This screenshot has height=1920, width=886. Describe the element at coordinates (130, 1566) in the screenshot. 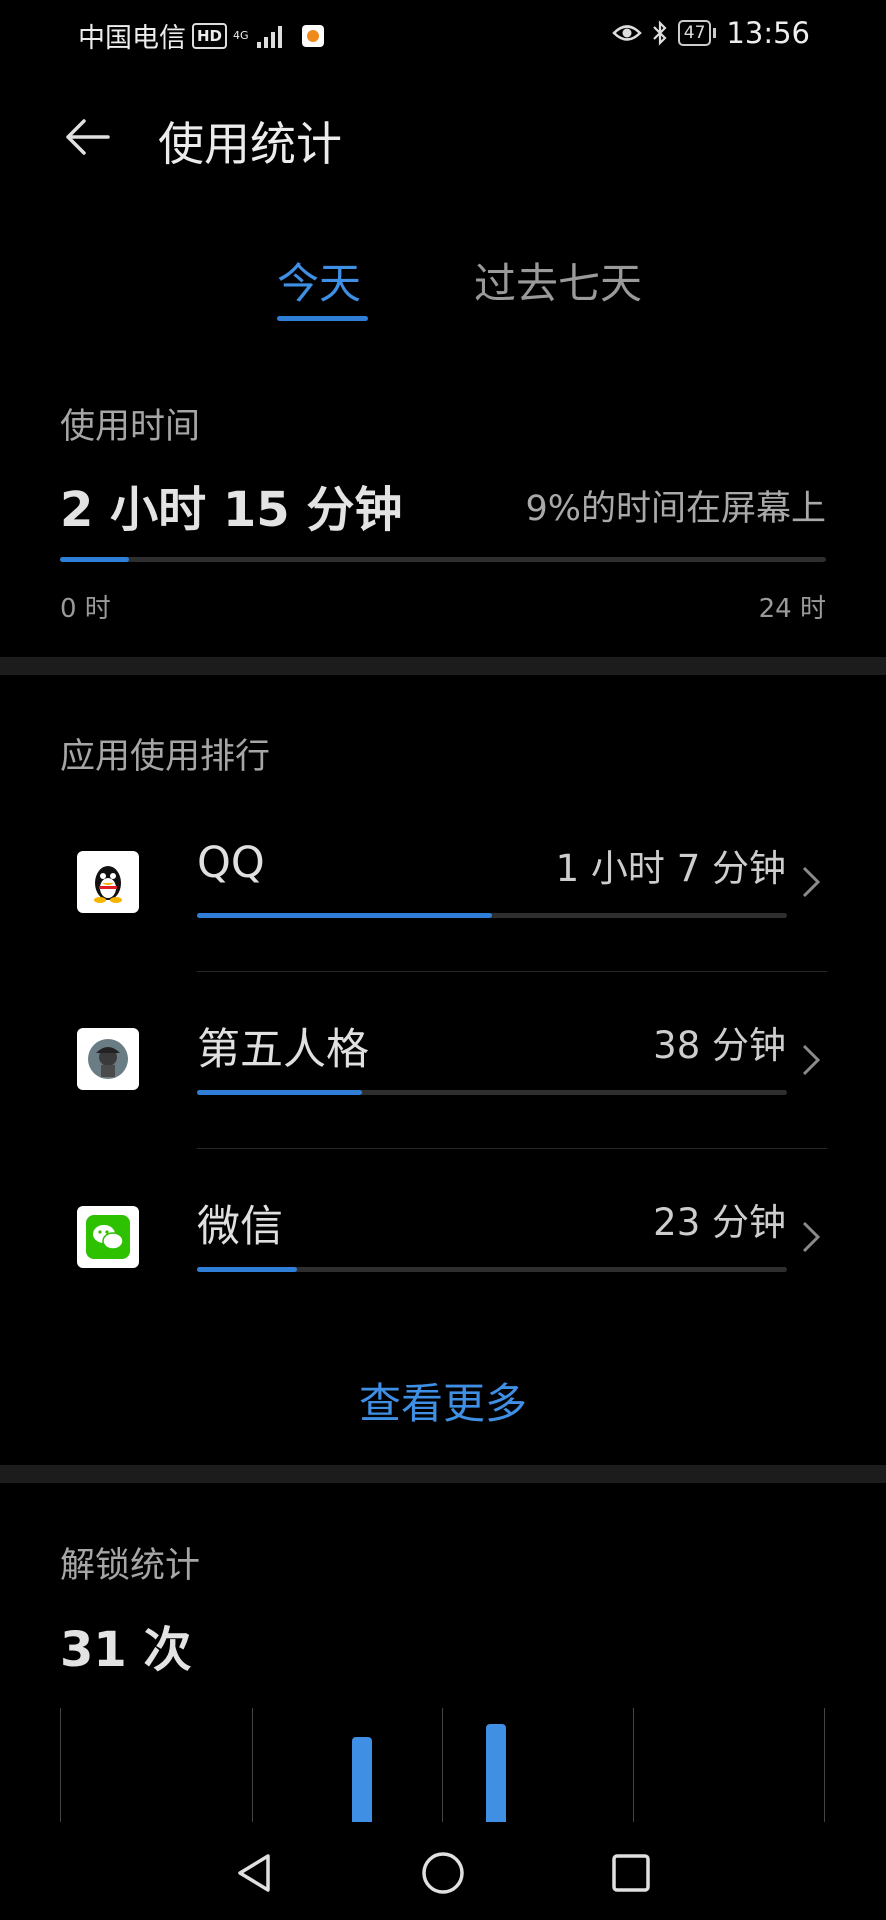

I see `unlock-stats-label: 解锁统计` at that location.